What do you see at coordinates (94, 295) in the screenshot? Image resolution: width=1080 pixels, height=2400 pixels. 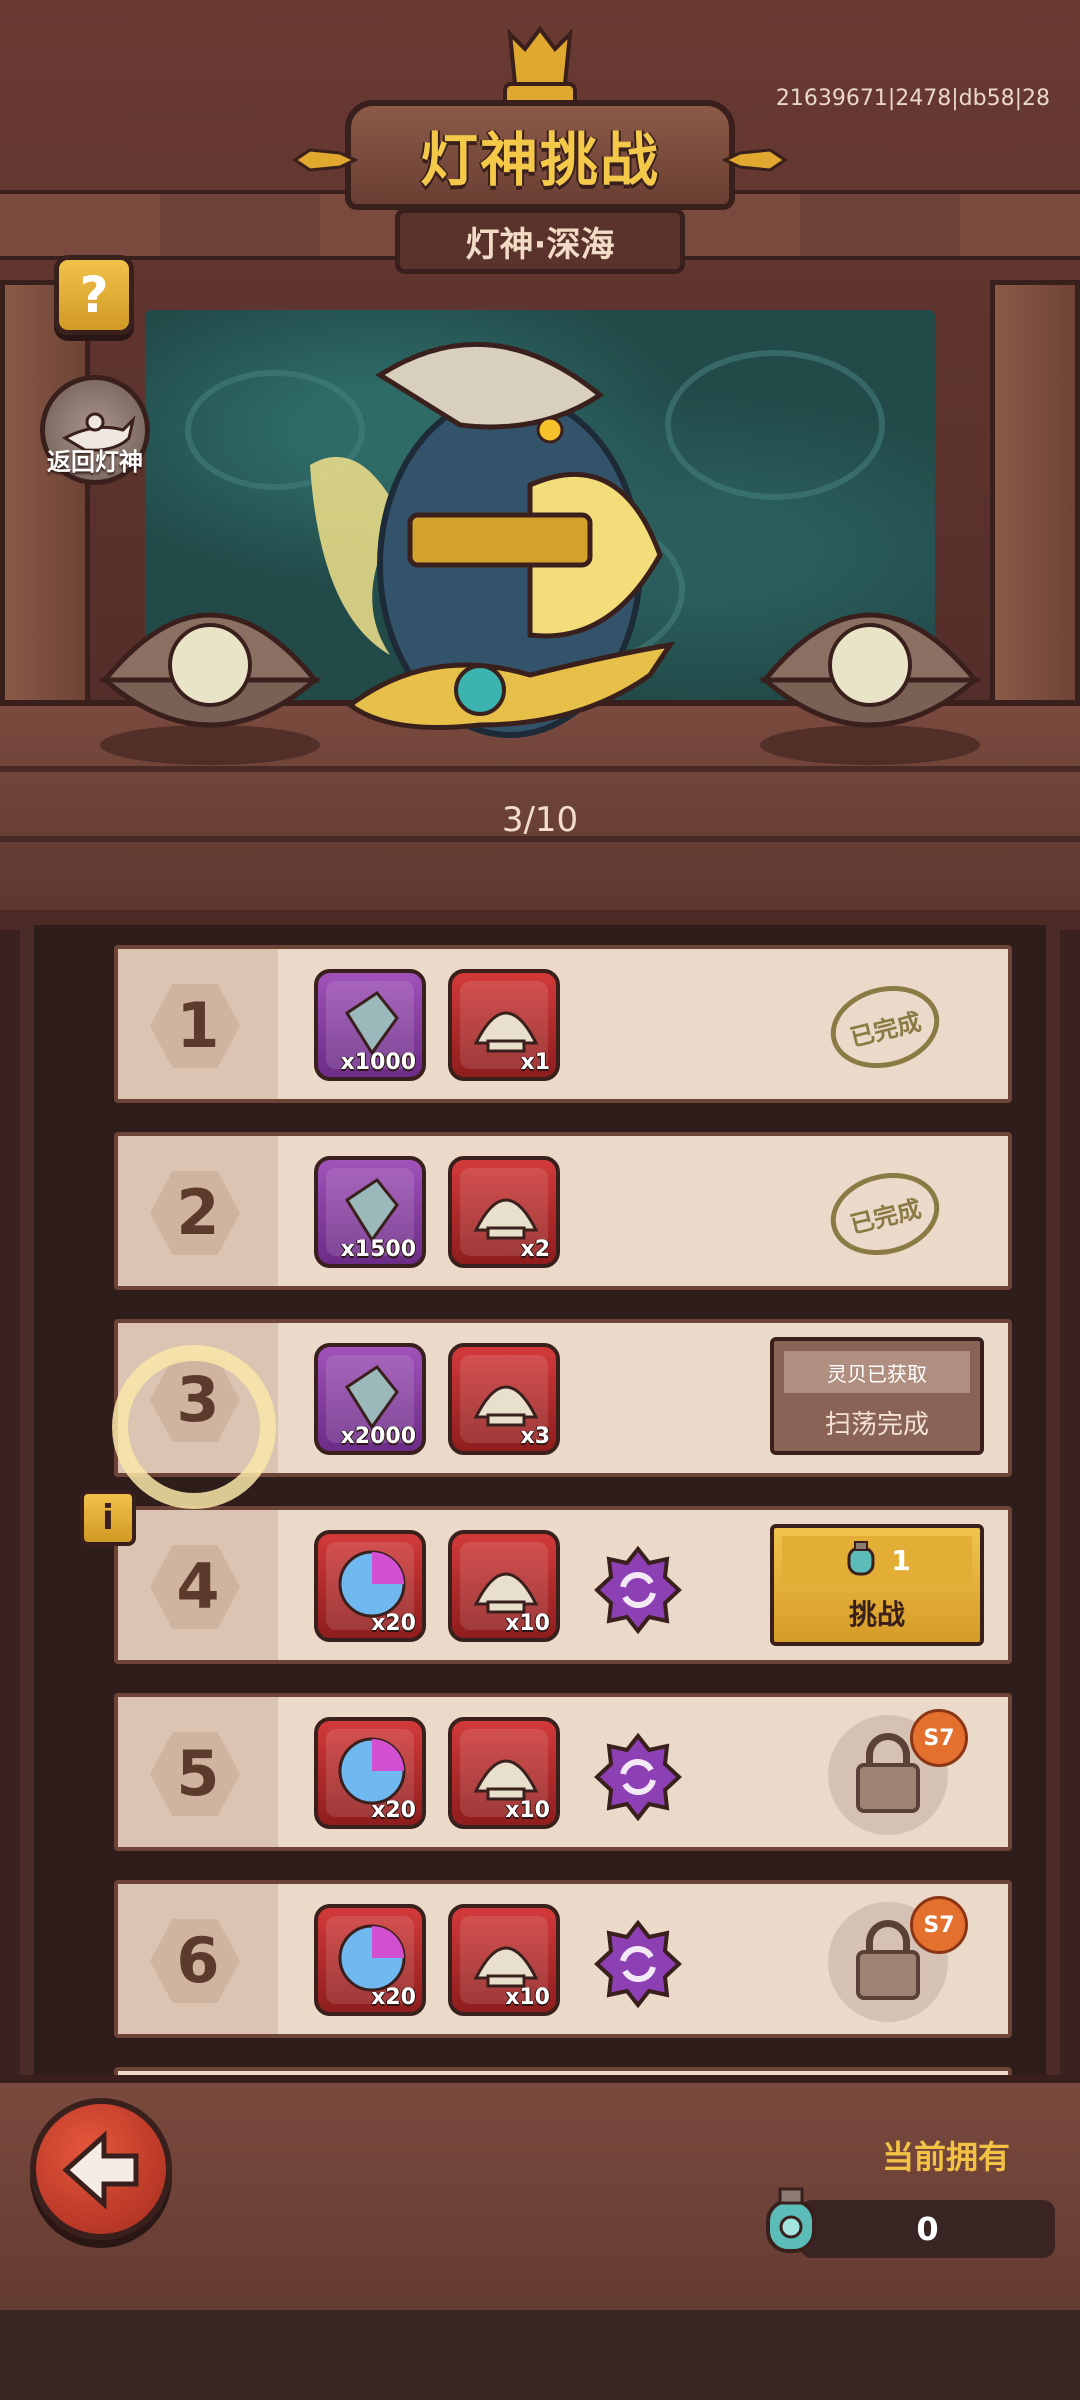 I see `help-button: ?` at bounding box center [94, 295].